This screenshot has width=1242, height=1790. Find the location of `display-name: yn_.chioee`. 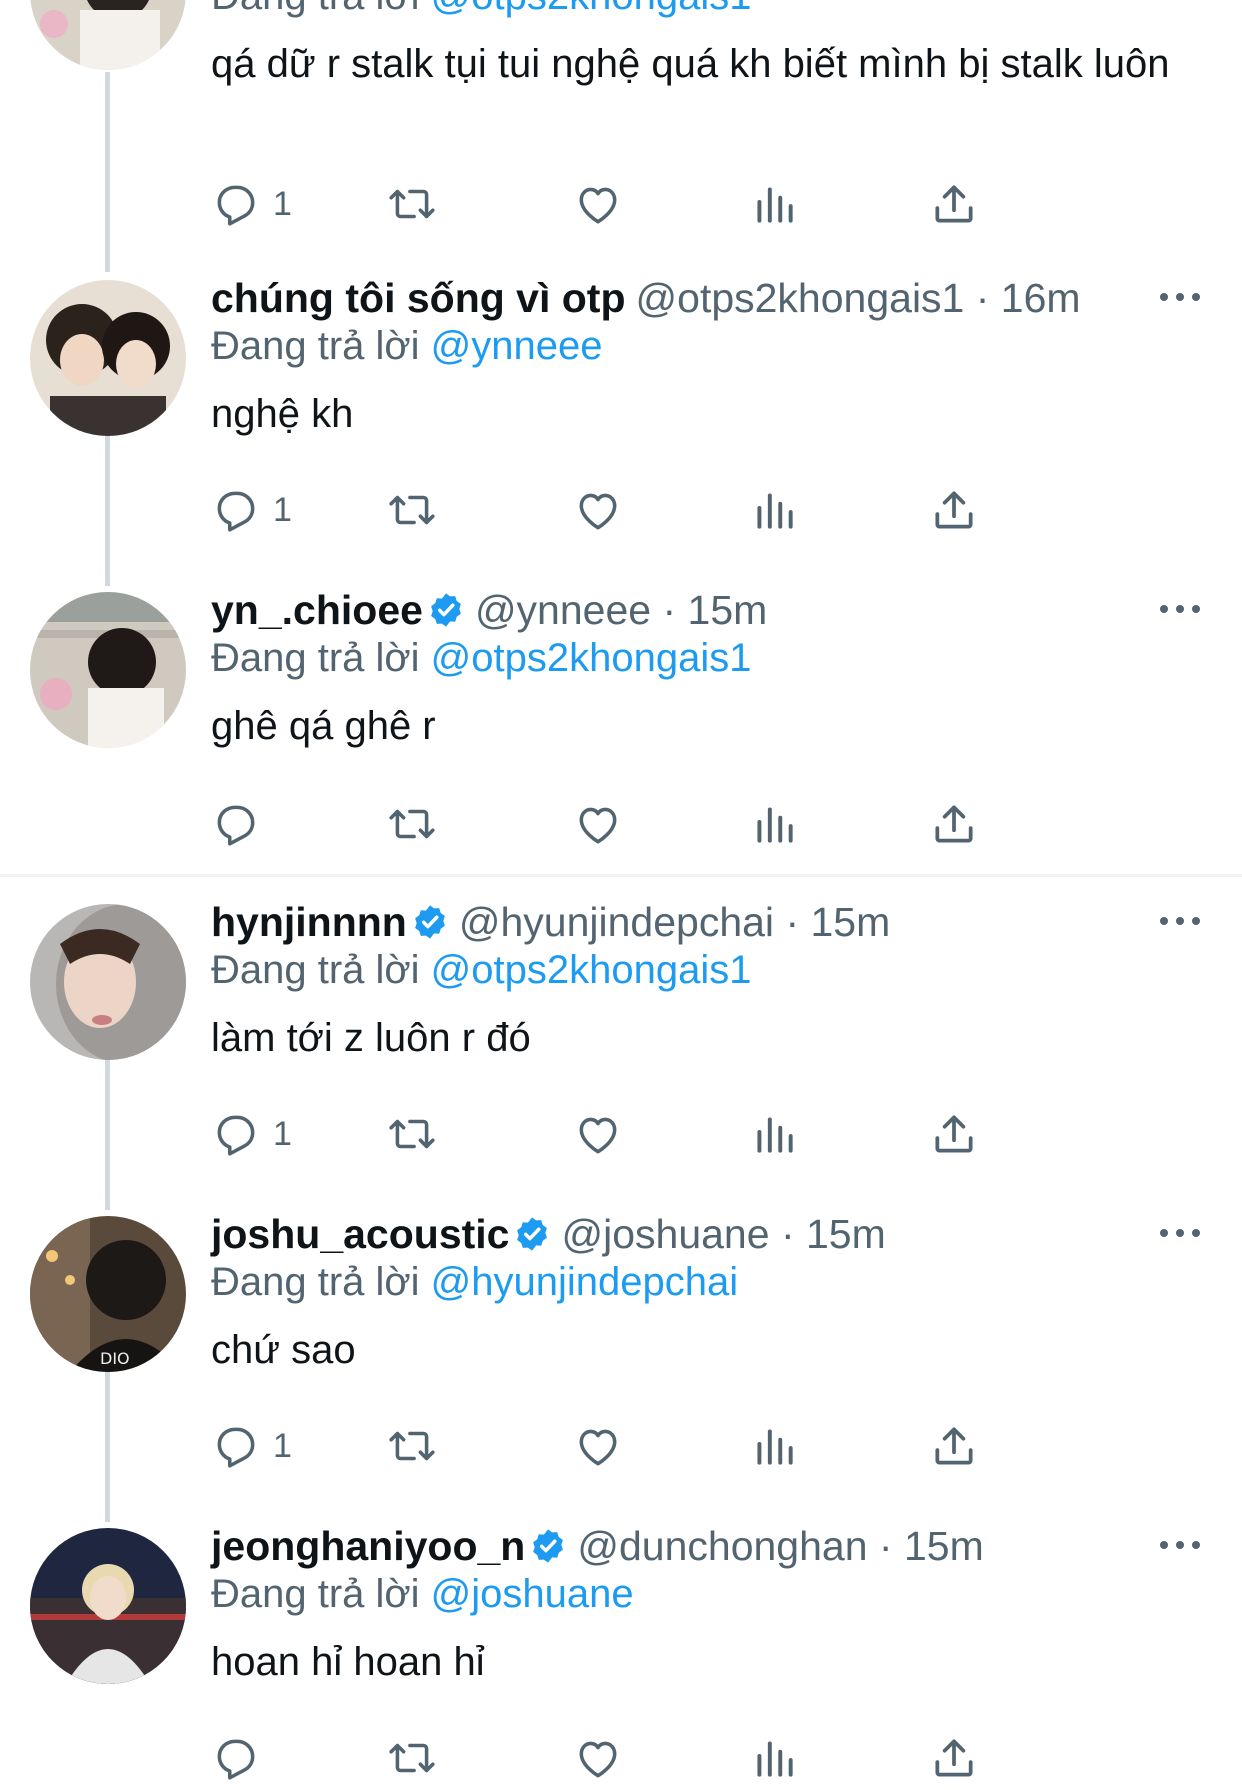

display-name: yn_.chioee is located at coordinates (317, 610).